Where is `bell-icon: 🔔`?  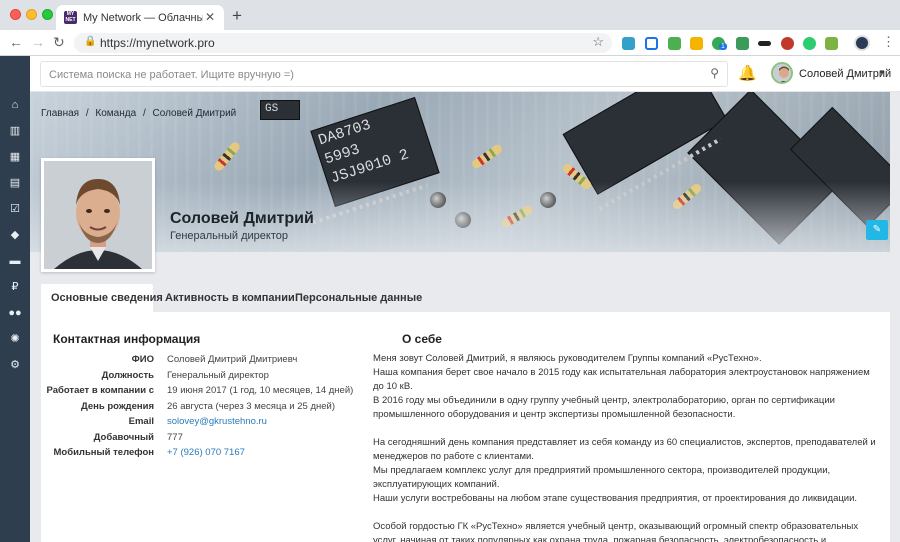
bell-icon: 🔔 is located at coordinates (747, 73).